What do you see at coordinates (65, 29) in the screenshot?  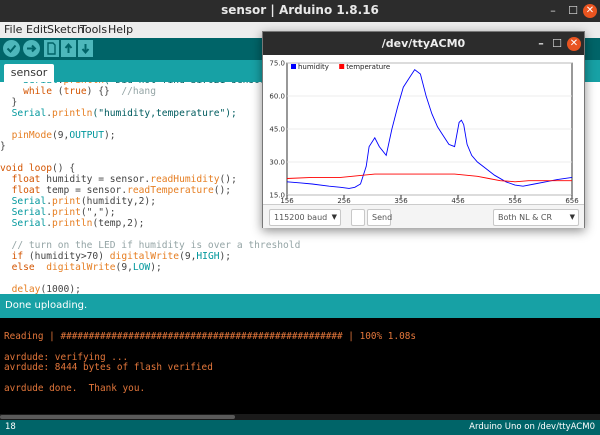 I see `menu-sketch: Sketch` at bounding box center [65, 29].